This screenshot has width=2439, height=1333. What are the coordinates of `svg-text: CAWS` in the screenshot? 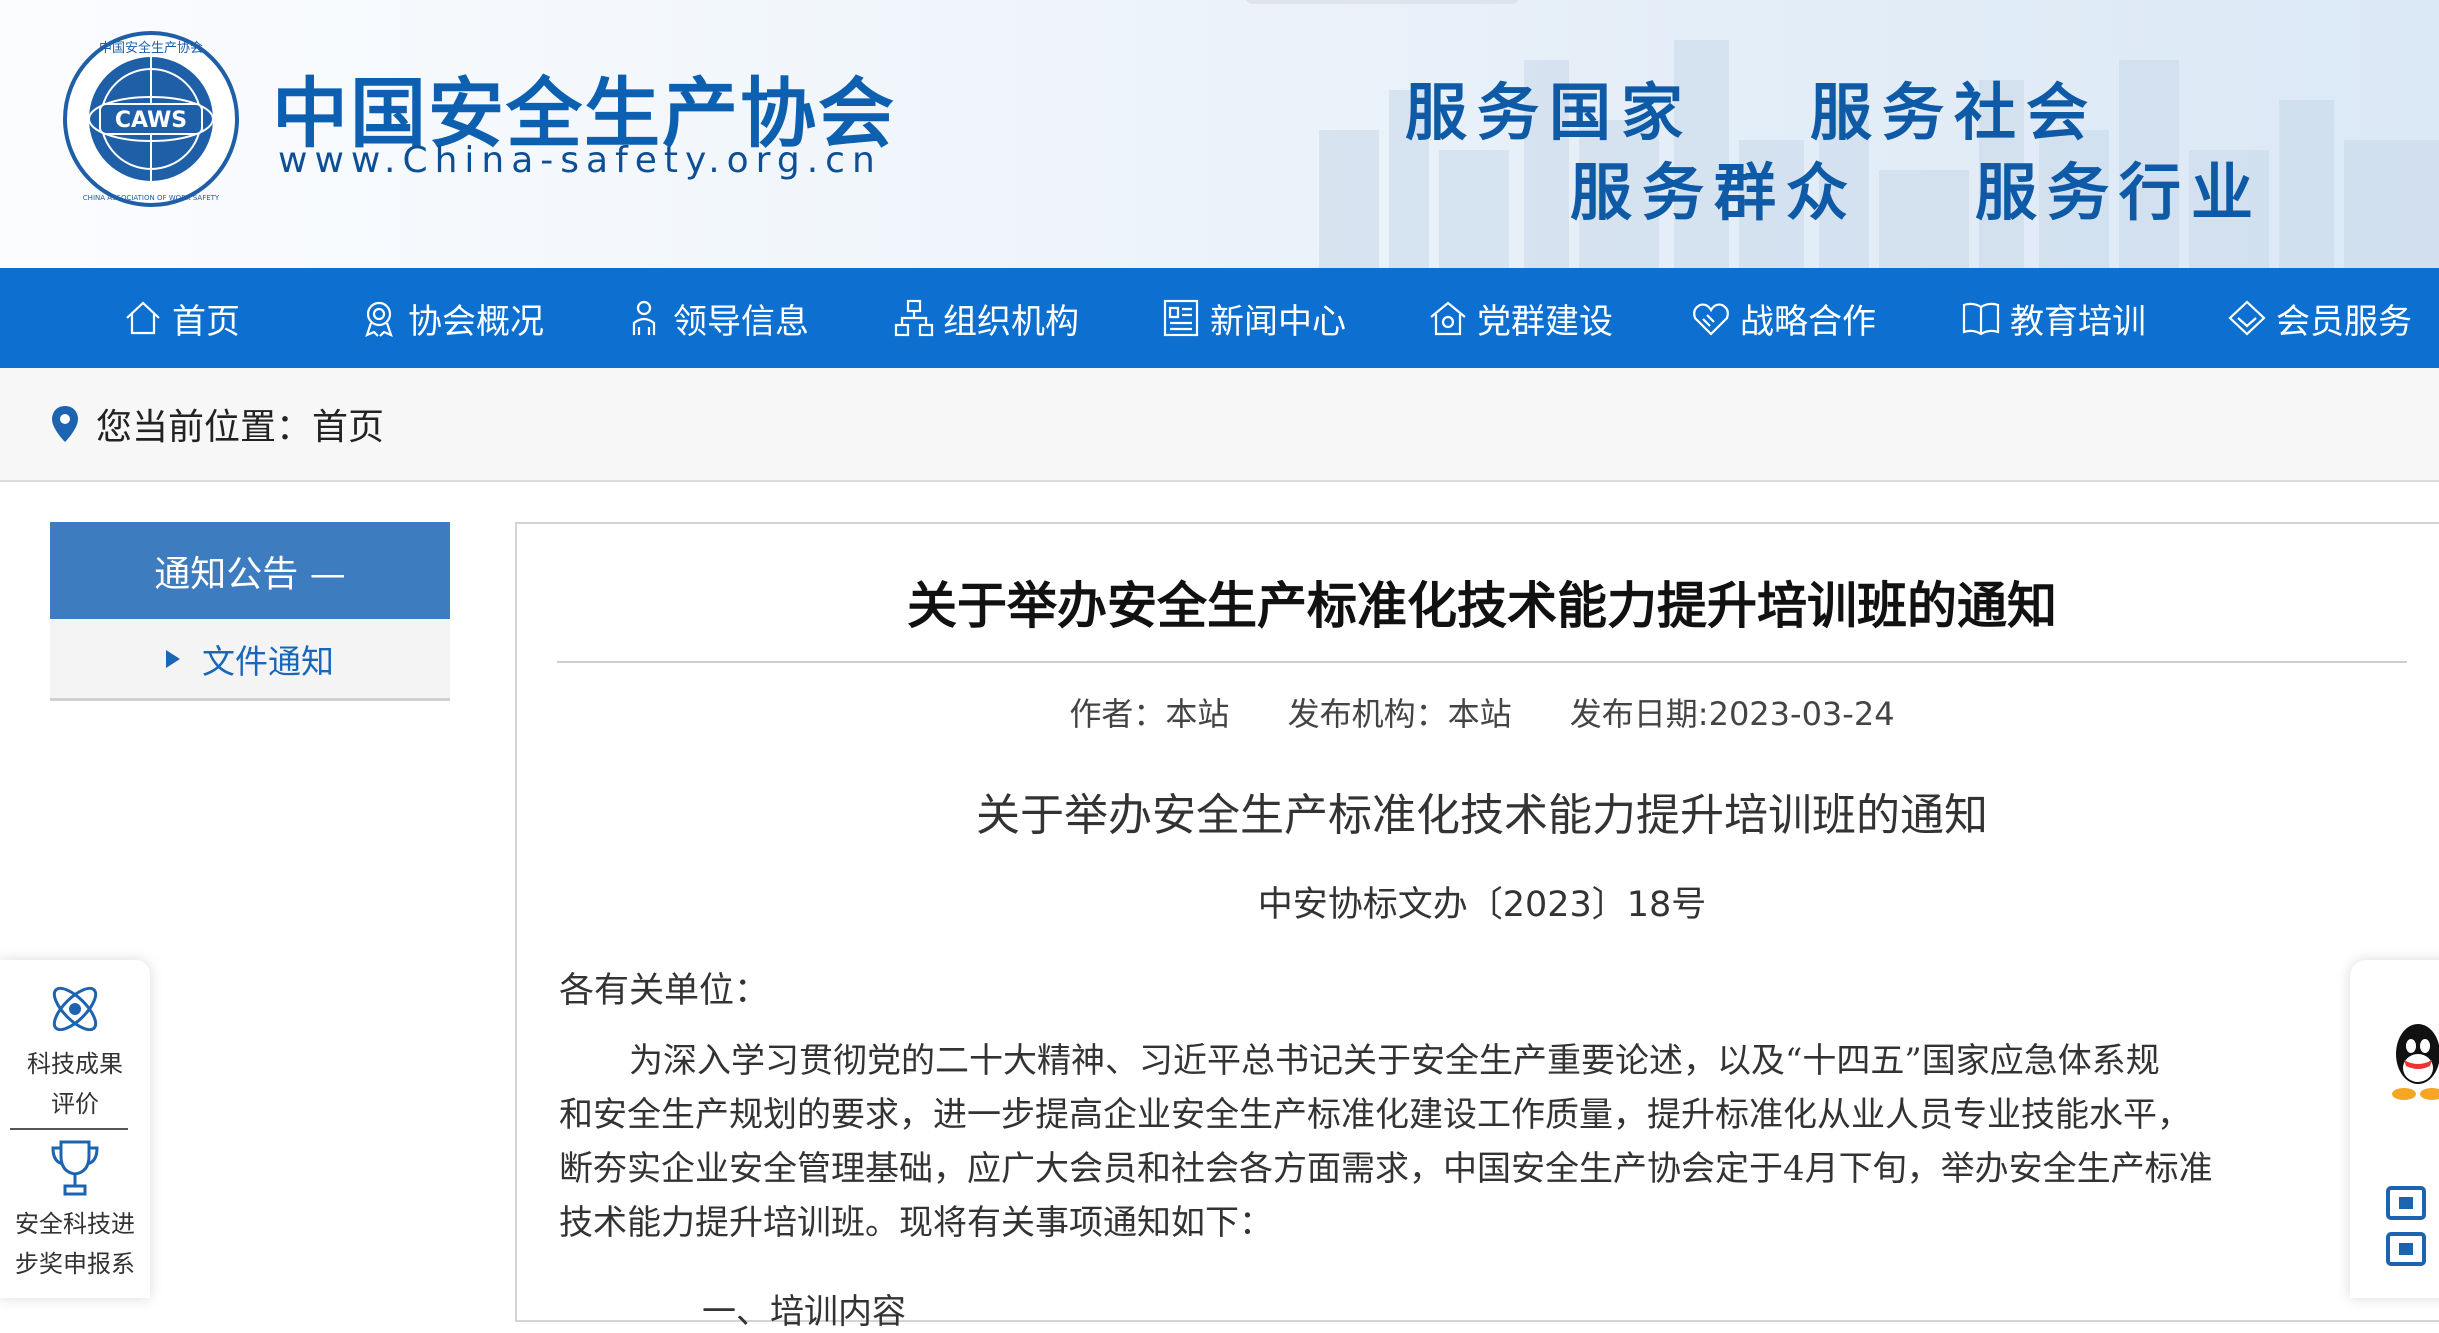 It's located at (151, 120).